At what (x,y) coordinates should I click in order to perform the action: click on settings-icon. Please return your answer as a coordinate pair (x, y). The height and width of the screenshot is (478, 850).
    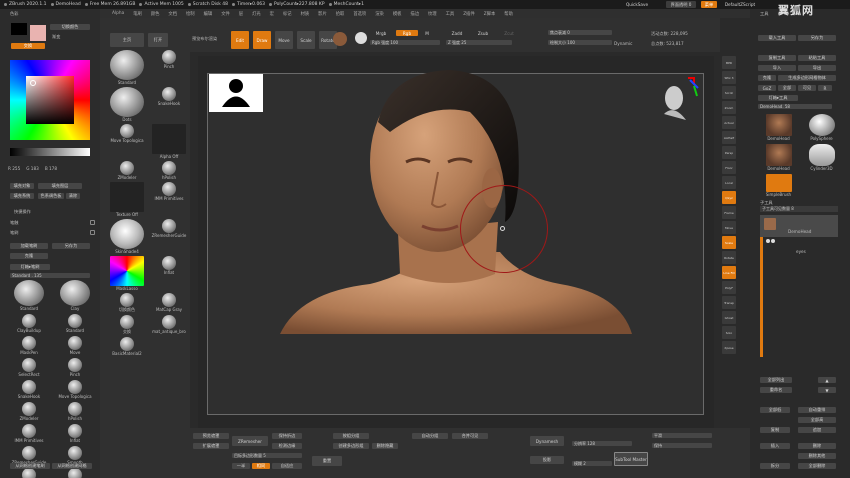
    Looking at the image, I should click on (92, 232).